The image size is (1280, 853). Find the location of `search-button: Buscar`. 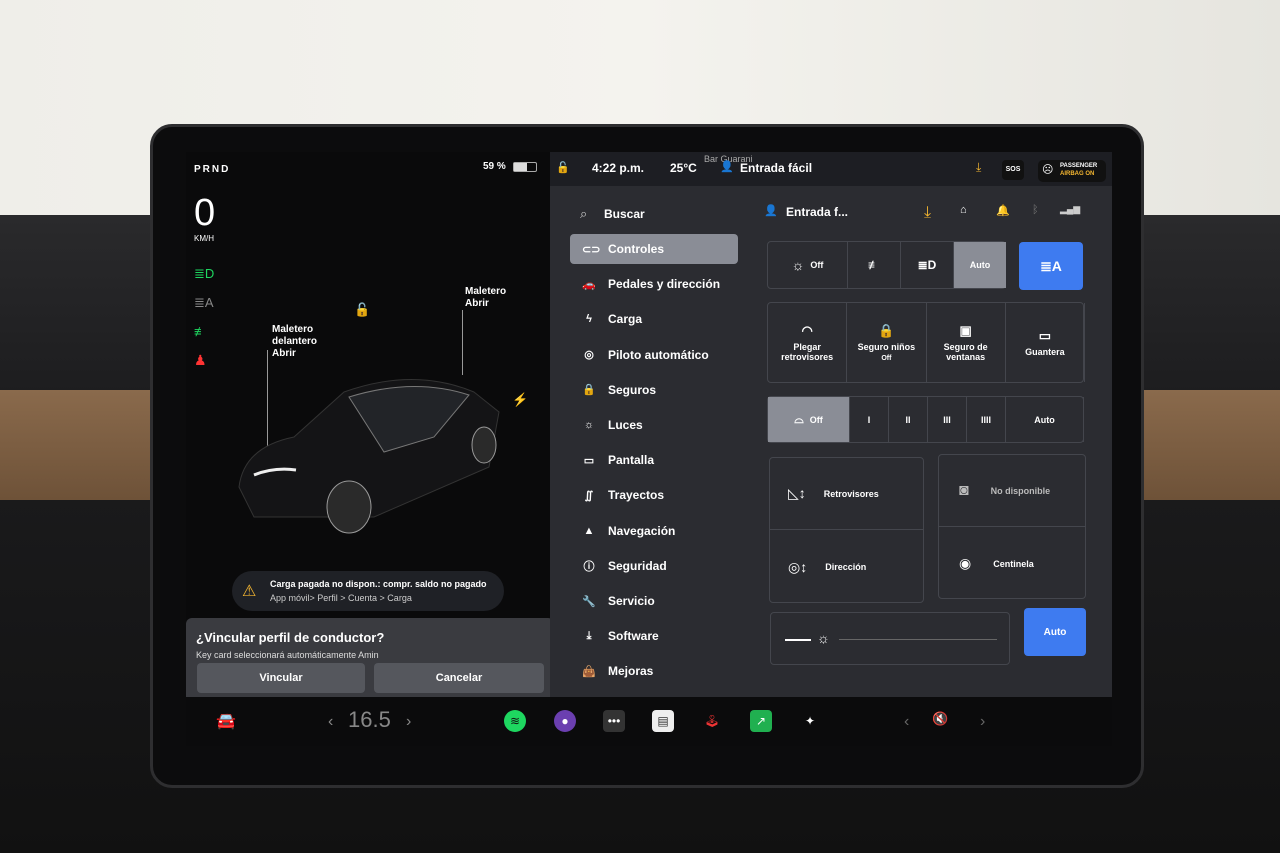

search-button: Buscar is located at coordinates (624, 214).